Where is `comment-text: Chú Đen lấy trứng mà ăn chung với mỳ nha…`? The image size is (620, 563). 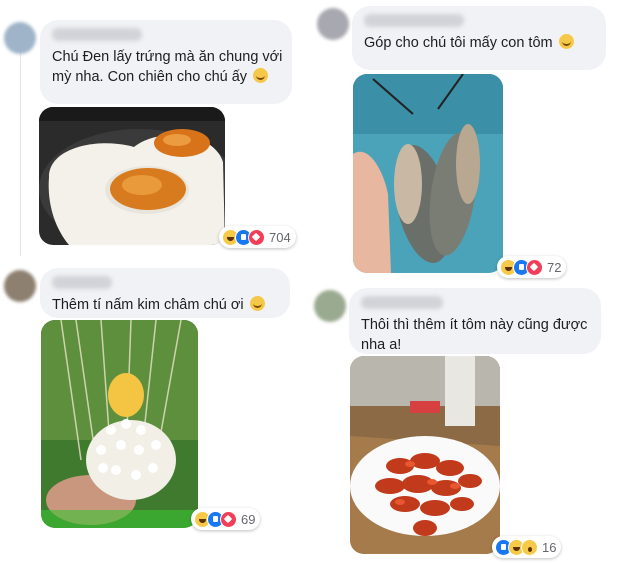 comment-text: Chú Đen lấy trứng mà ăn chung với mỳ nha… is located at coordinates (169, 67).